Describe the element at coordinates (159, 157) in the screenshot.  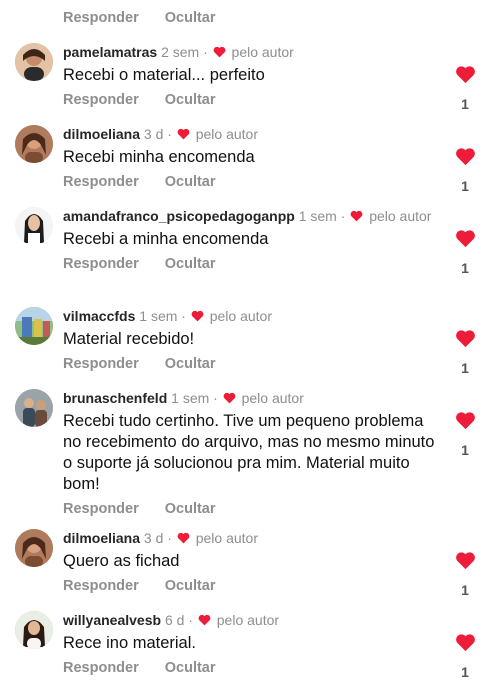
I see `comment-text: Recebi minha encomenda` at that location.